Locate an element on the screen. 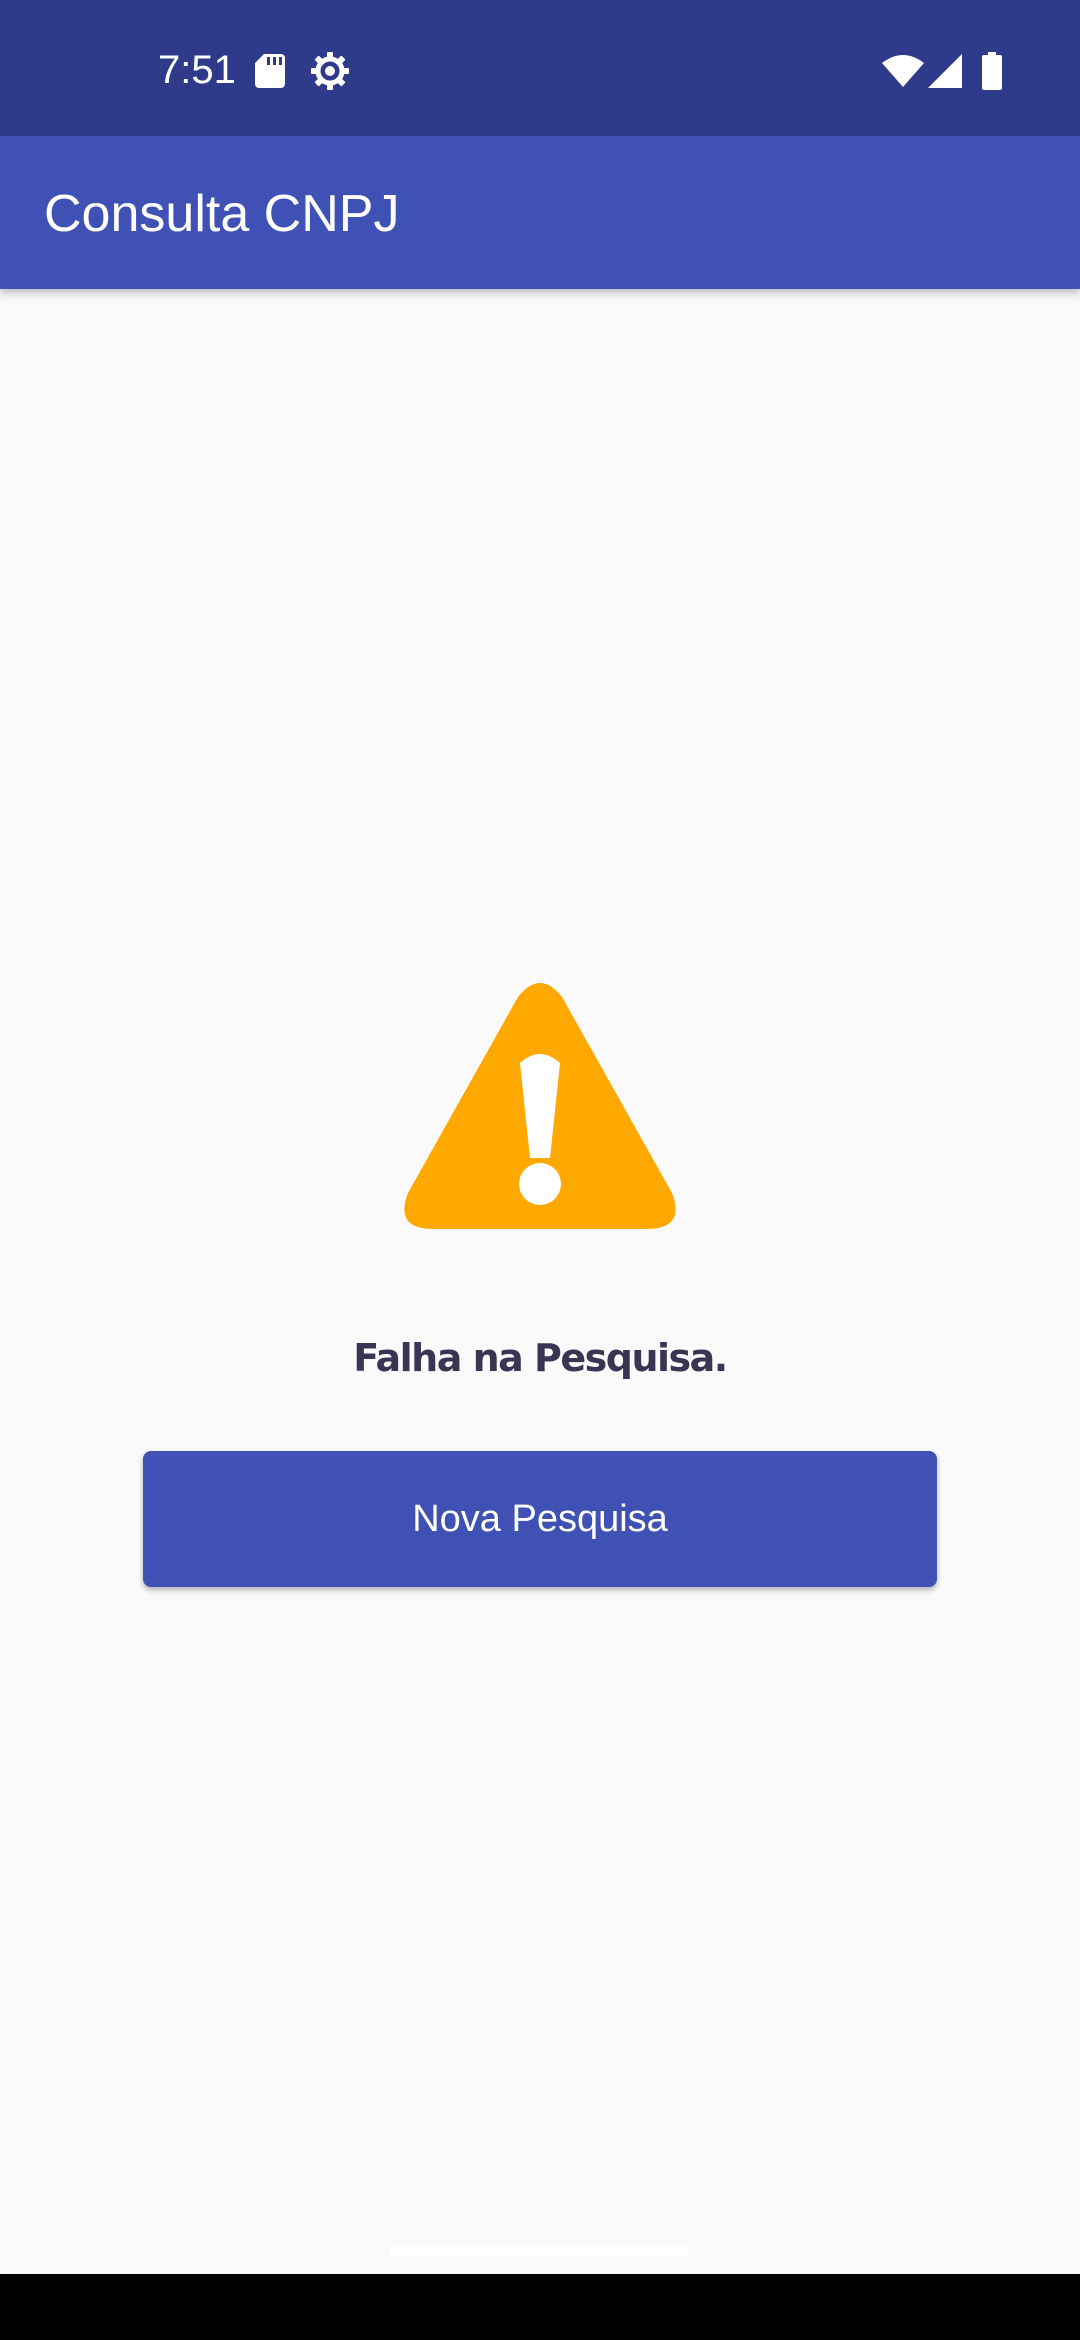  battery-icon is located at coordinates (992, 71).